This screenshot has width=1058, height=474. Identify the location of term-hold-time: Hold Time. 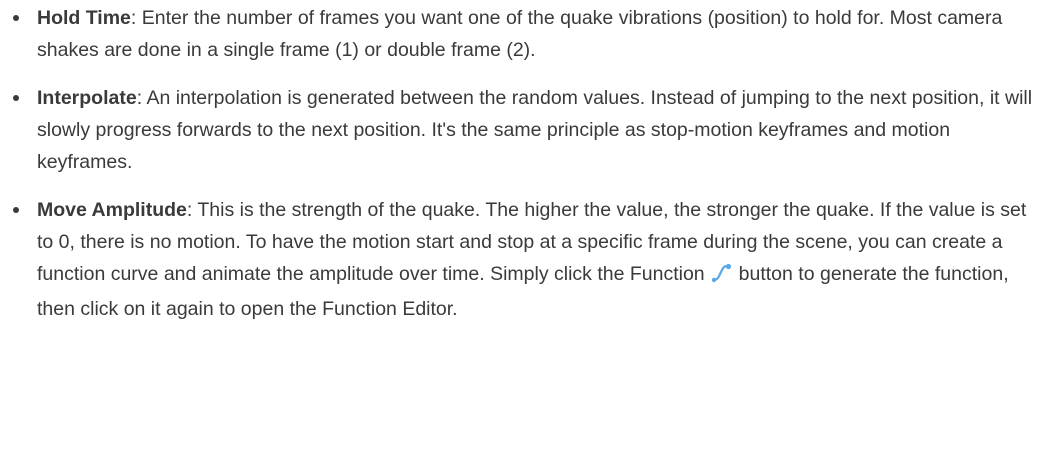
(84, 18).